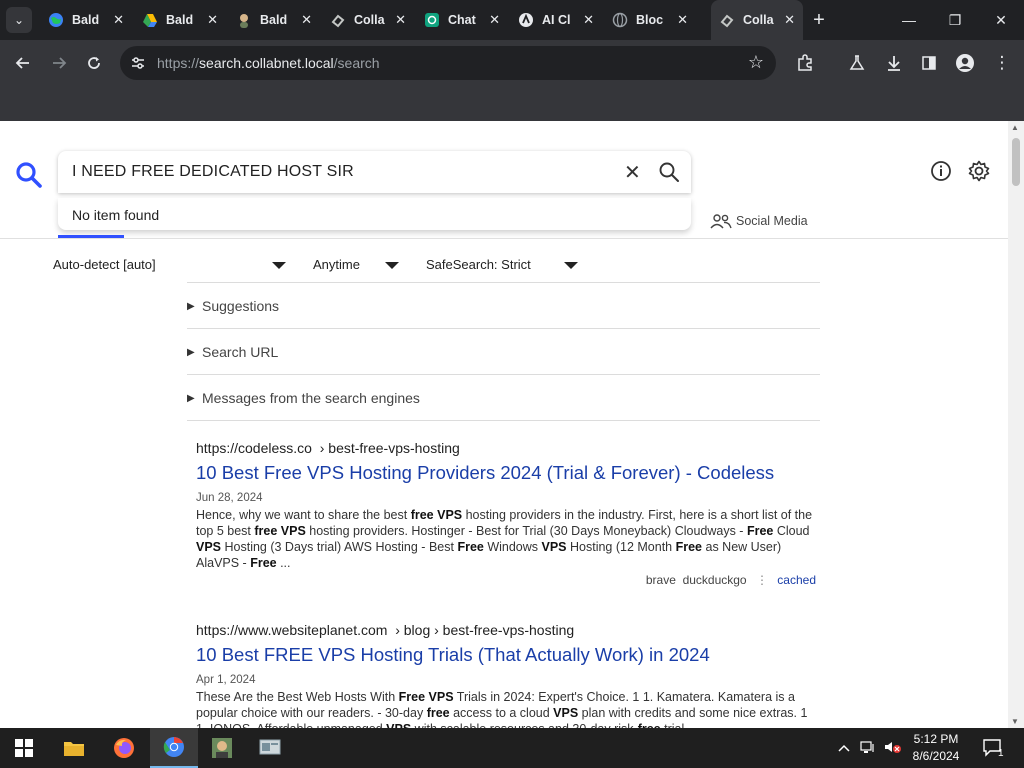 This screenshot has height=768, width=1024. What do you see at coordinates (448, 63) in the screenshot?
I see `address-bar: https://search.collabnet.local/search ☆` at bounding box center [448, 63].